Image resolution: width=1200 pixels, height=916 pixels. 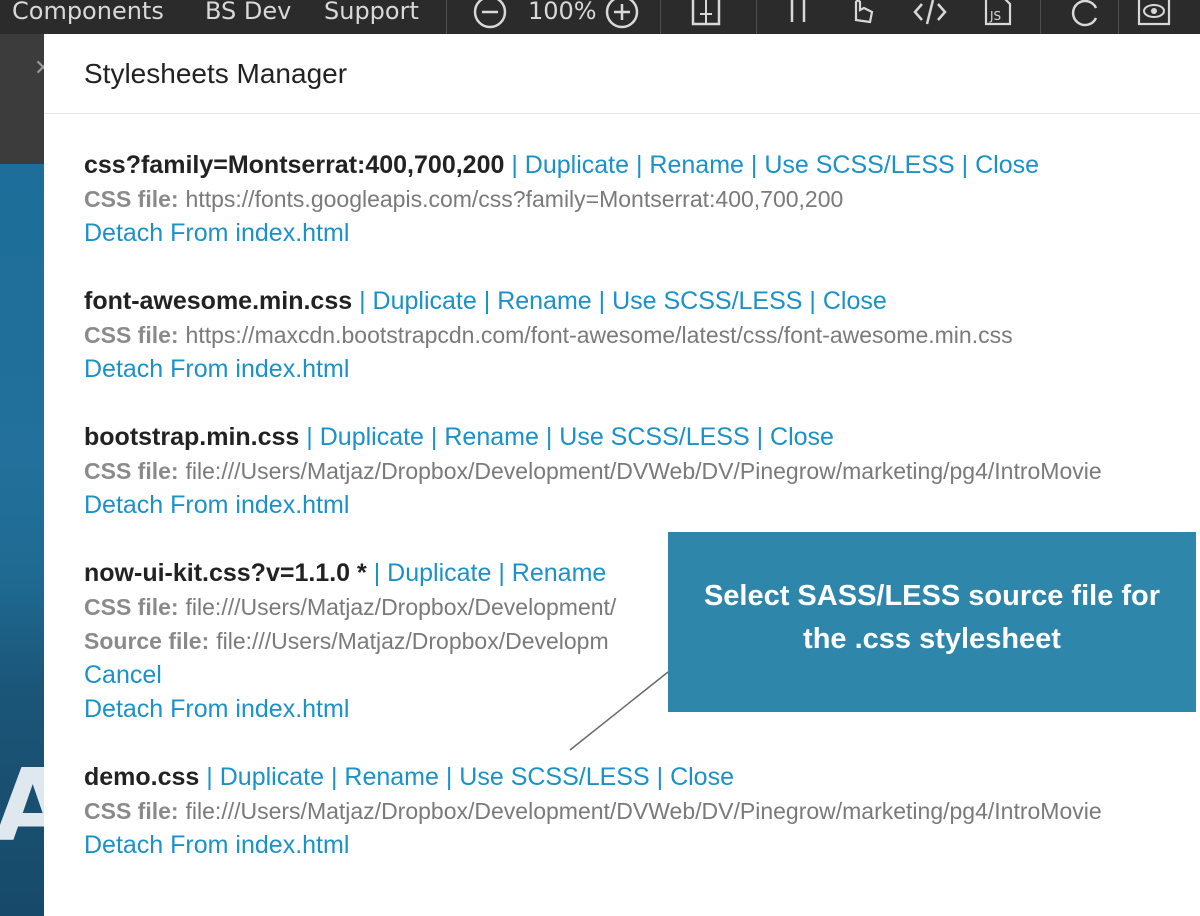 What do you see at coordinates (619, 711) in the screenshot?
I see `callout-pointer` at bounding box center [619, 711].